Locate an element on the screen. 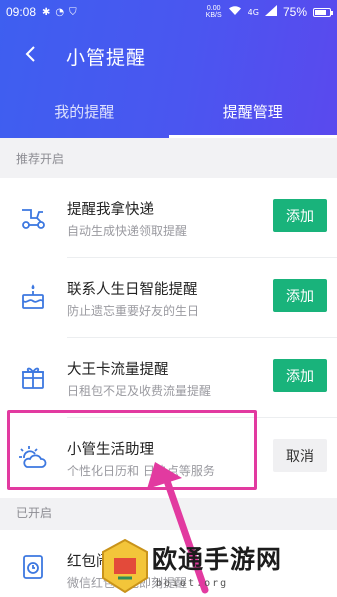 The height and width of the screenshot is (597, 337). tab-bar: 我的提醒 提醒管理 is located at coordinates (168, 117).